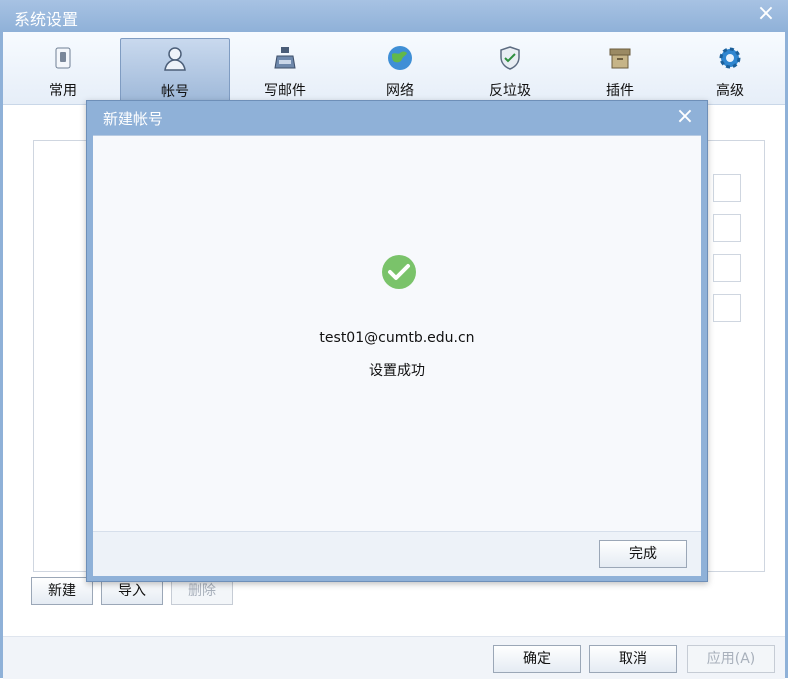  I want to click on tab-label: 网络, so click(400, 91).